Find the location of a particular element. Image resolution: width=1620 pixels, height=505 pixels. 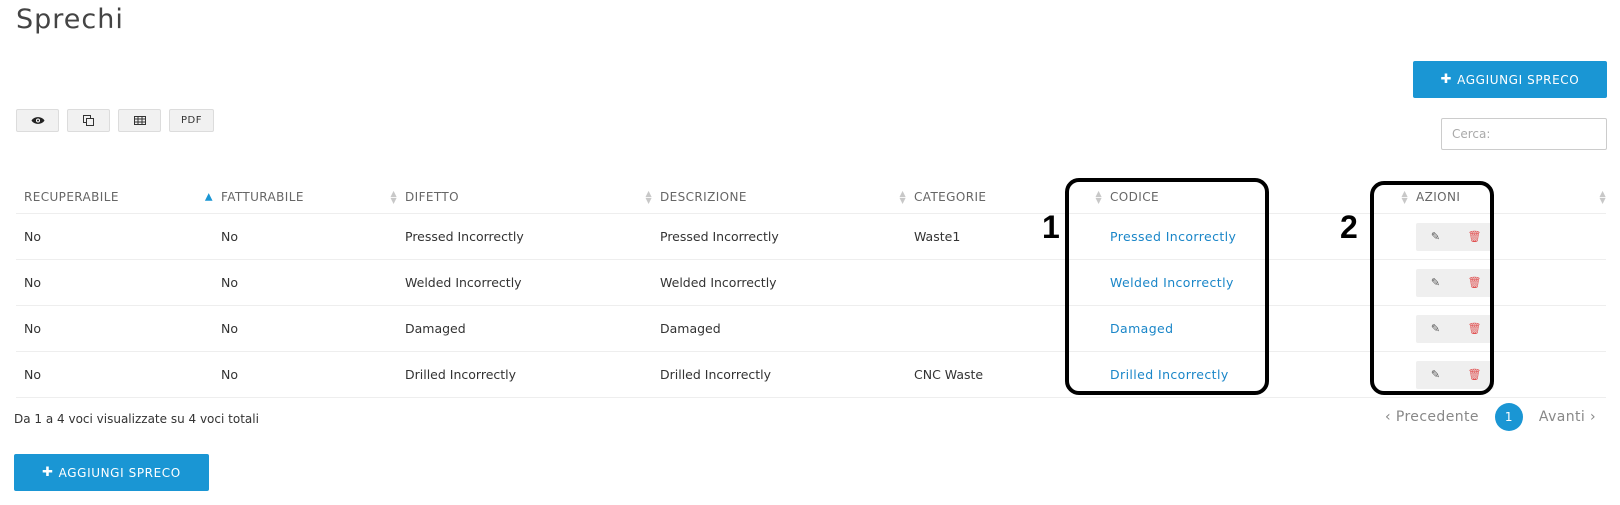

search-input is located at coordinates (1524, 134).